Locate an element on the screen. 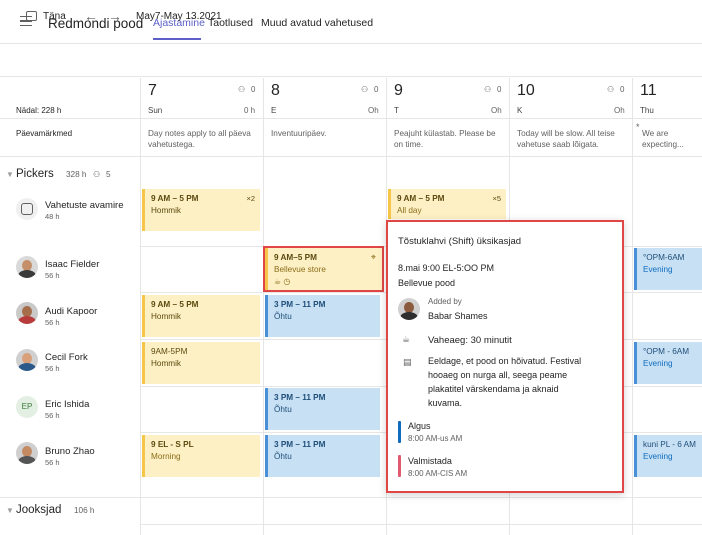  person-name: Cecil Fork is located at coordinates (66, 357).